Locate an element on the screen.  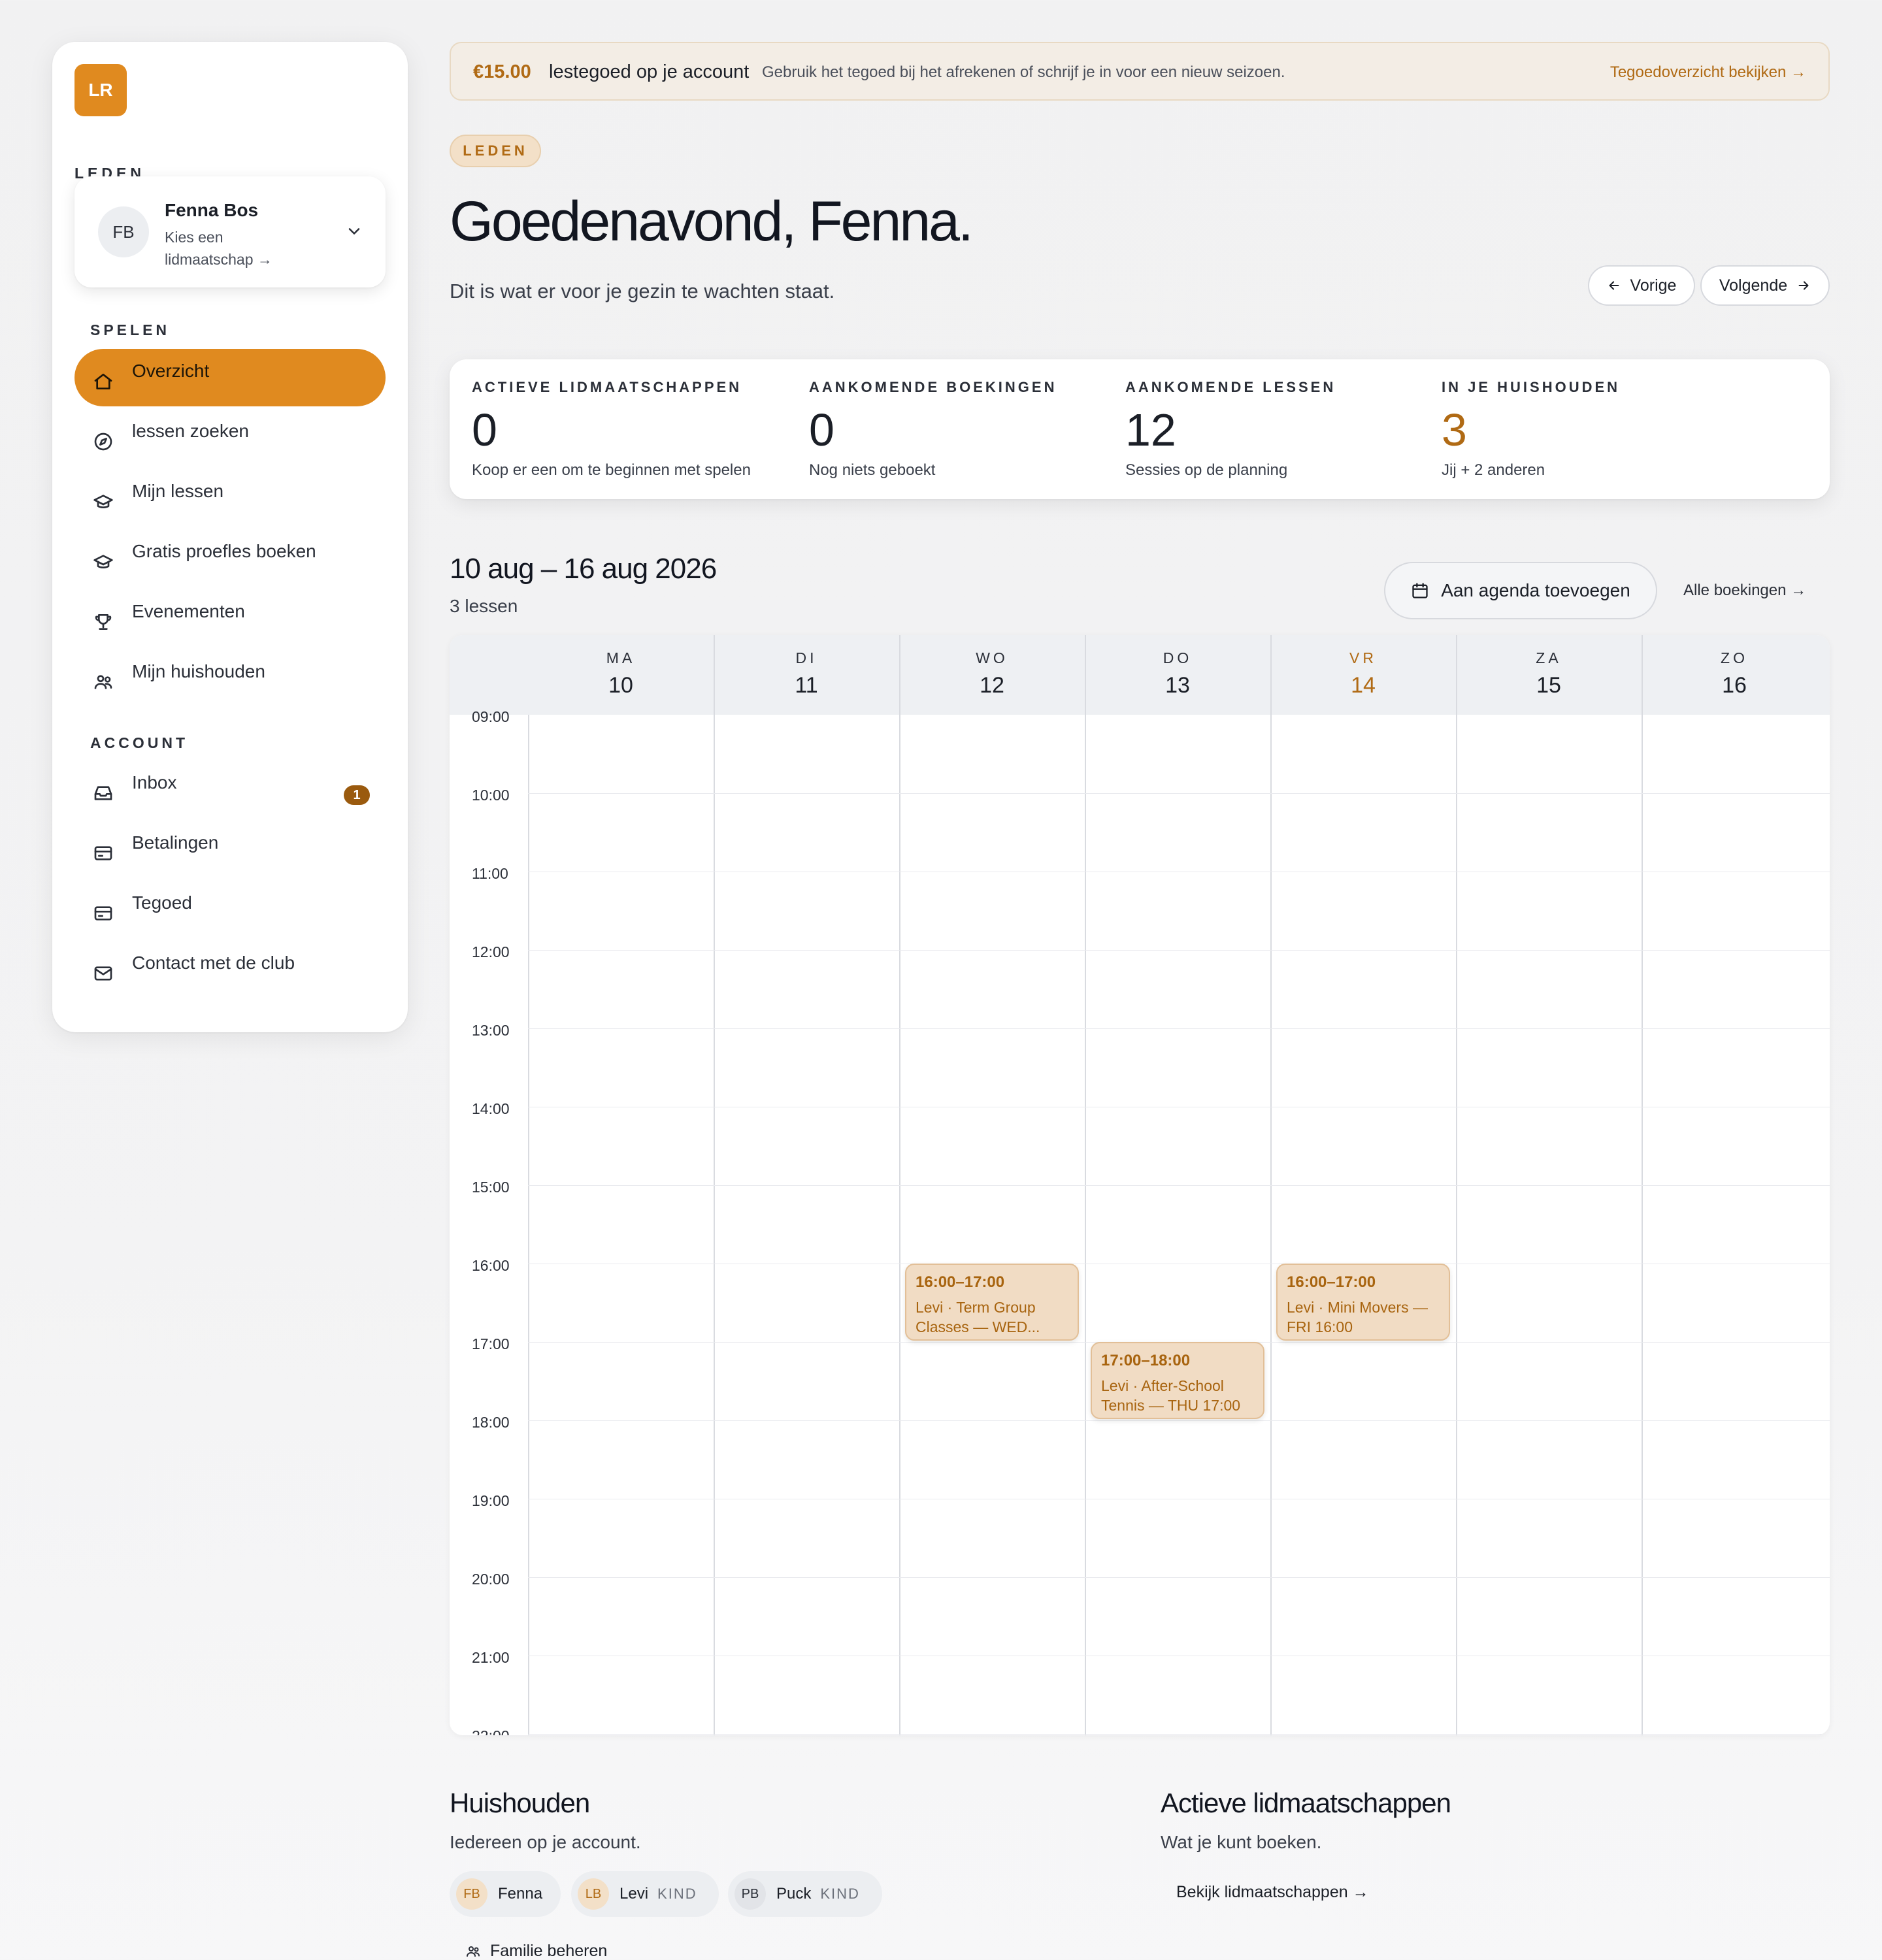
sidebar-item-events: Evenementen is located at coordinates (230, 618).